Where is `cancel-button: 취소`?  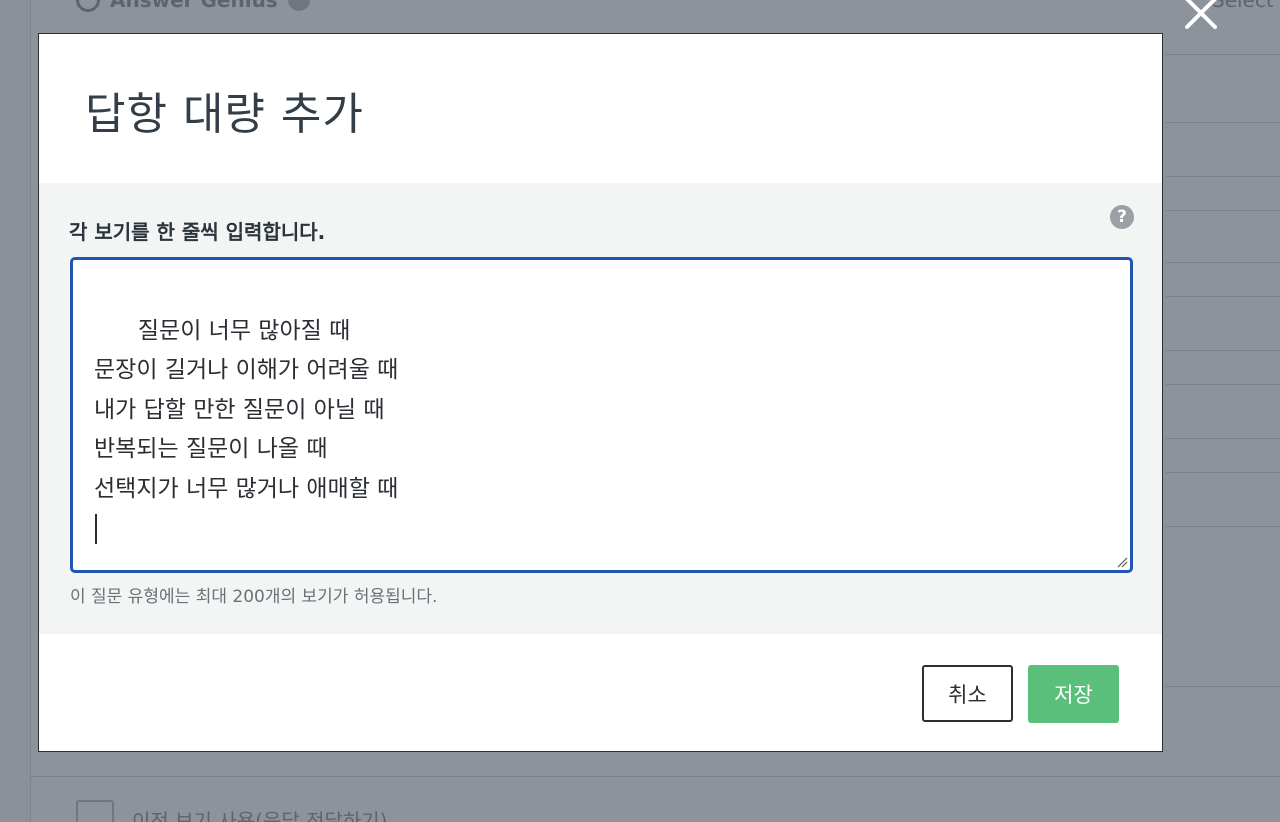
cancel-button: 취소 is located at coordinates (967, 693).